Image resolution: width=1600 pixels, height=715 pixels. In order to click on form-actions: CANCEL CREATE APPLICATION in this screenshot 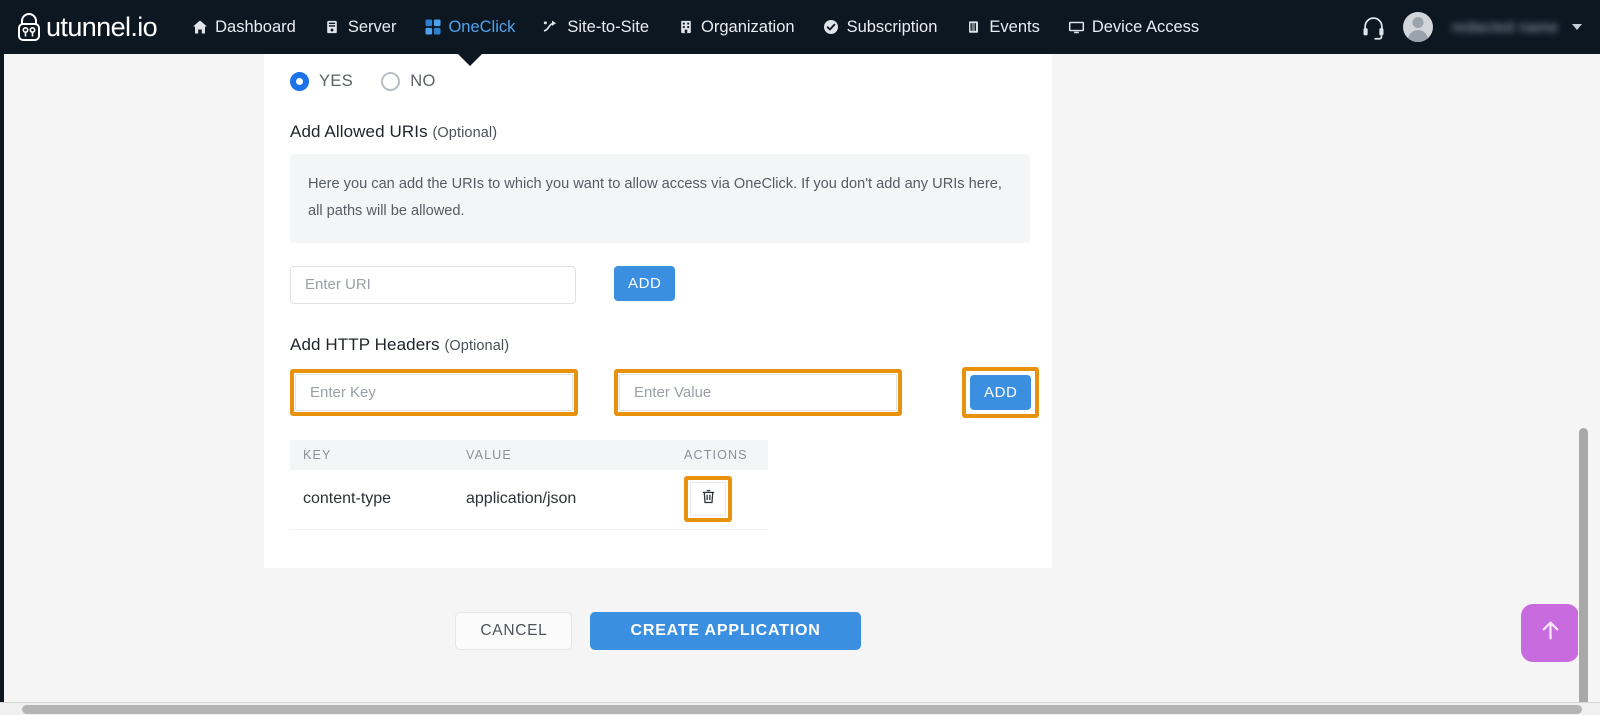, I will do `click(658, 631)`.